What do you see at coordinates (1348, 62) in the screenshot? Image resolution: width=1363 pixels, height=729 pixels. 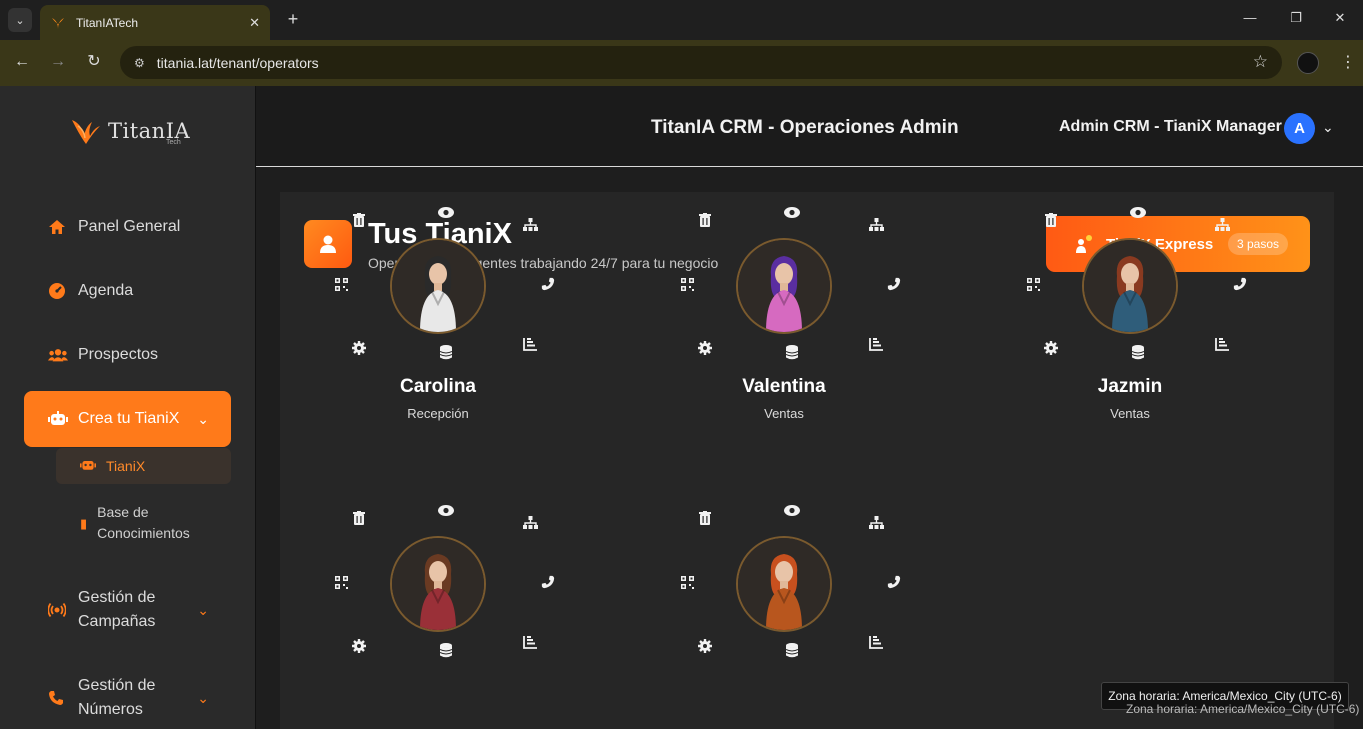 I see `browser-menu-icon: ⋮` at bounding box center [1348, 62].